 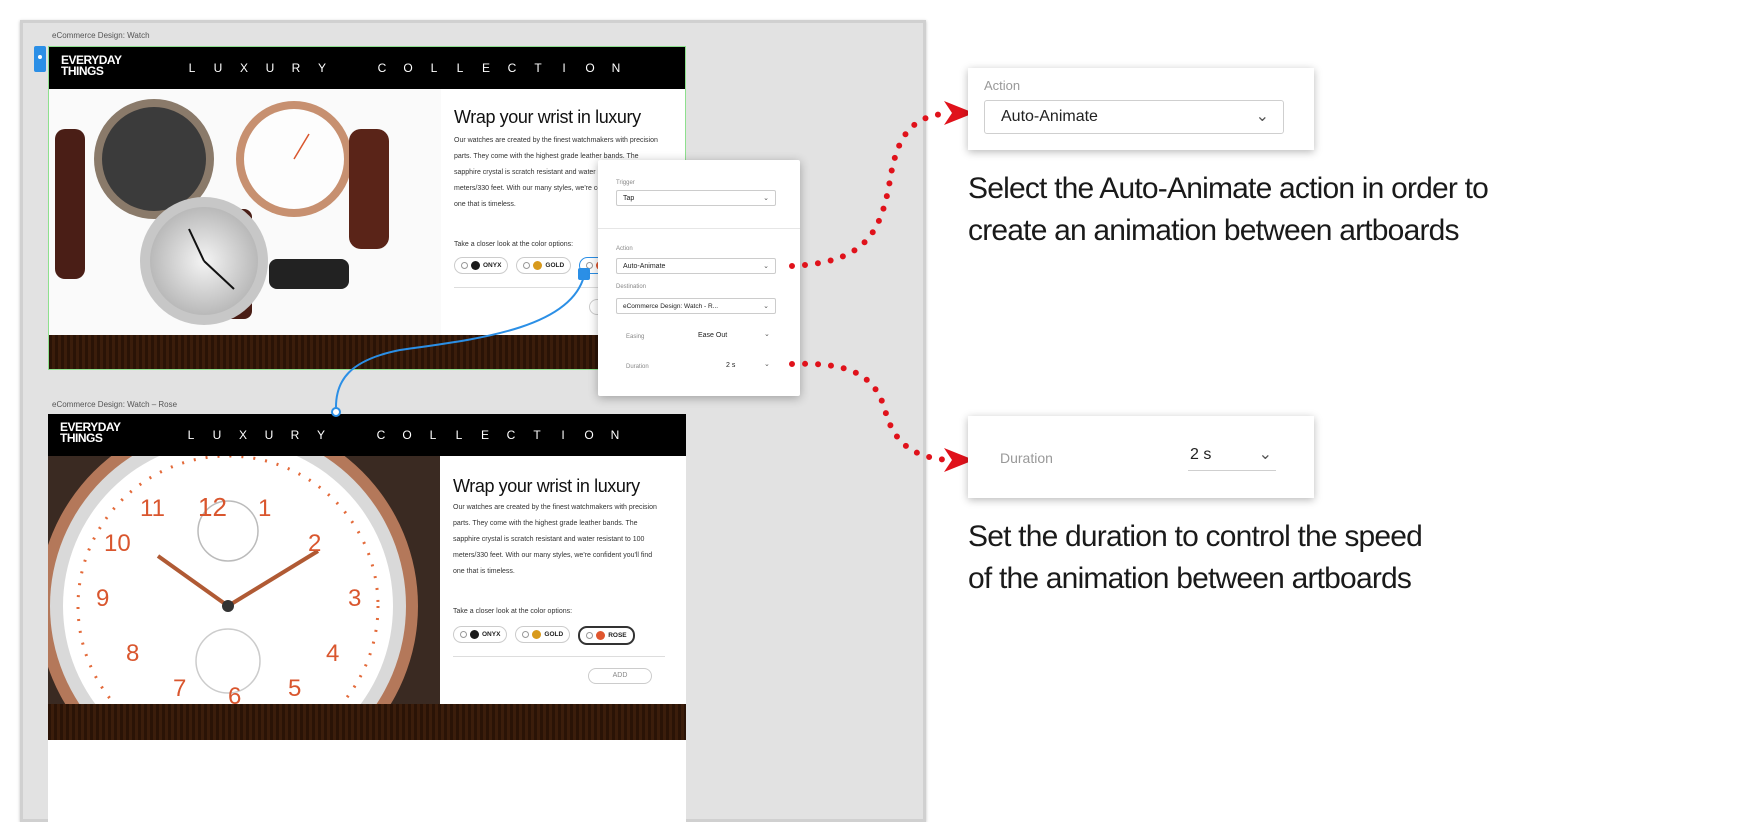 What do you see at coordinates (625, 183) in the screenshot?
I see `trigger-label: Trigger` at bounding box center [625, 183].